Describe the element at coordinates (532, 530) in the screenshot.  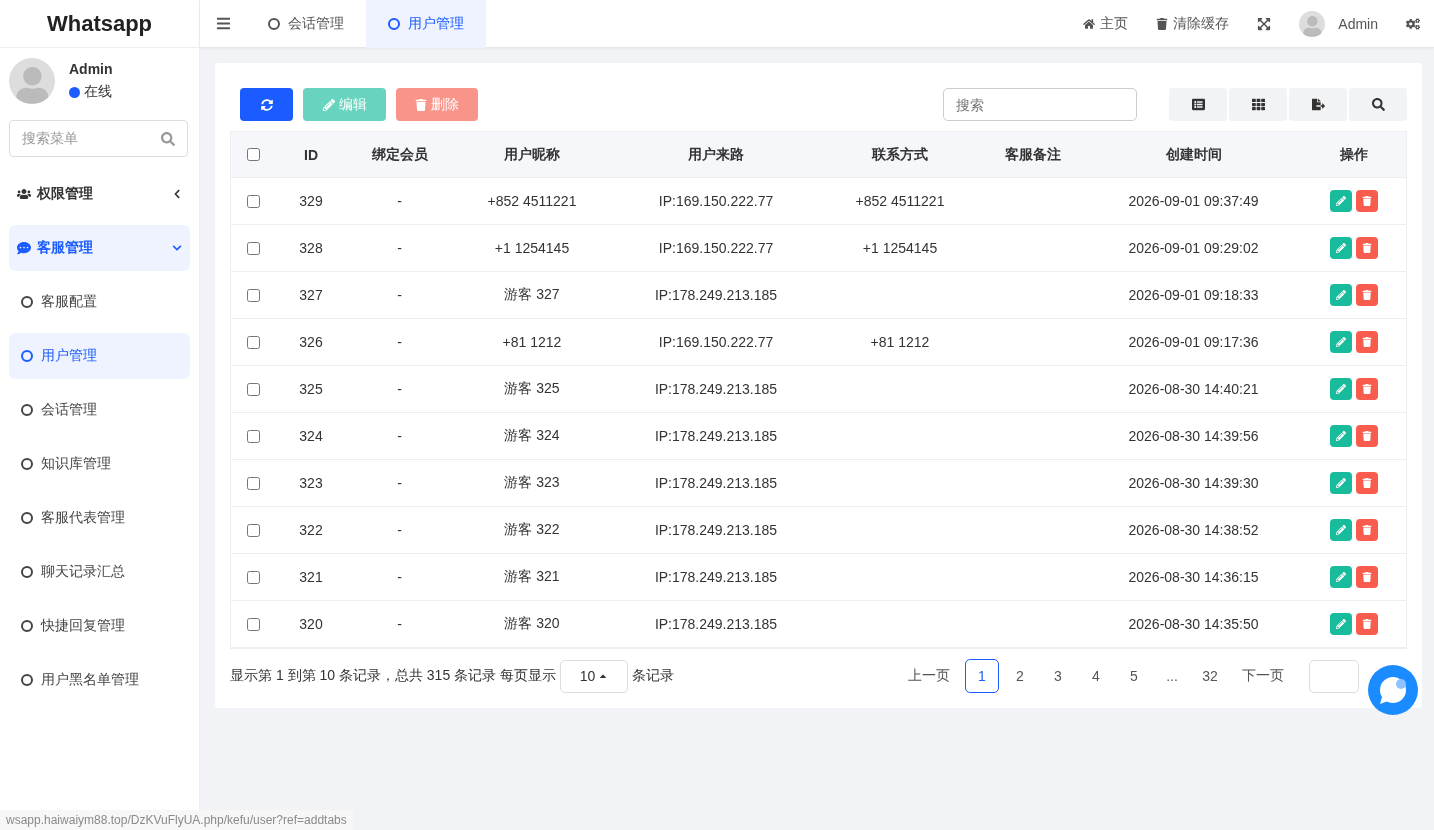
I see `table-cell: 游客 322` at that location.